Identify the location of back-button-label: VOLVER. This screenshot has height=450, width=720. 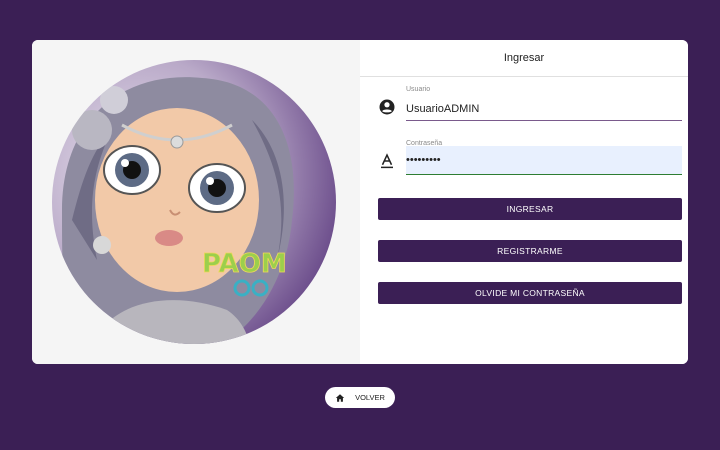
(370, 397).